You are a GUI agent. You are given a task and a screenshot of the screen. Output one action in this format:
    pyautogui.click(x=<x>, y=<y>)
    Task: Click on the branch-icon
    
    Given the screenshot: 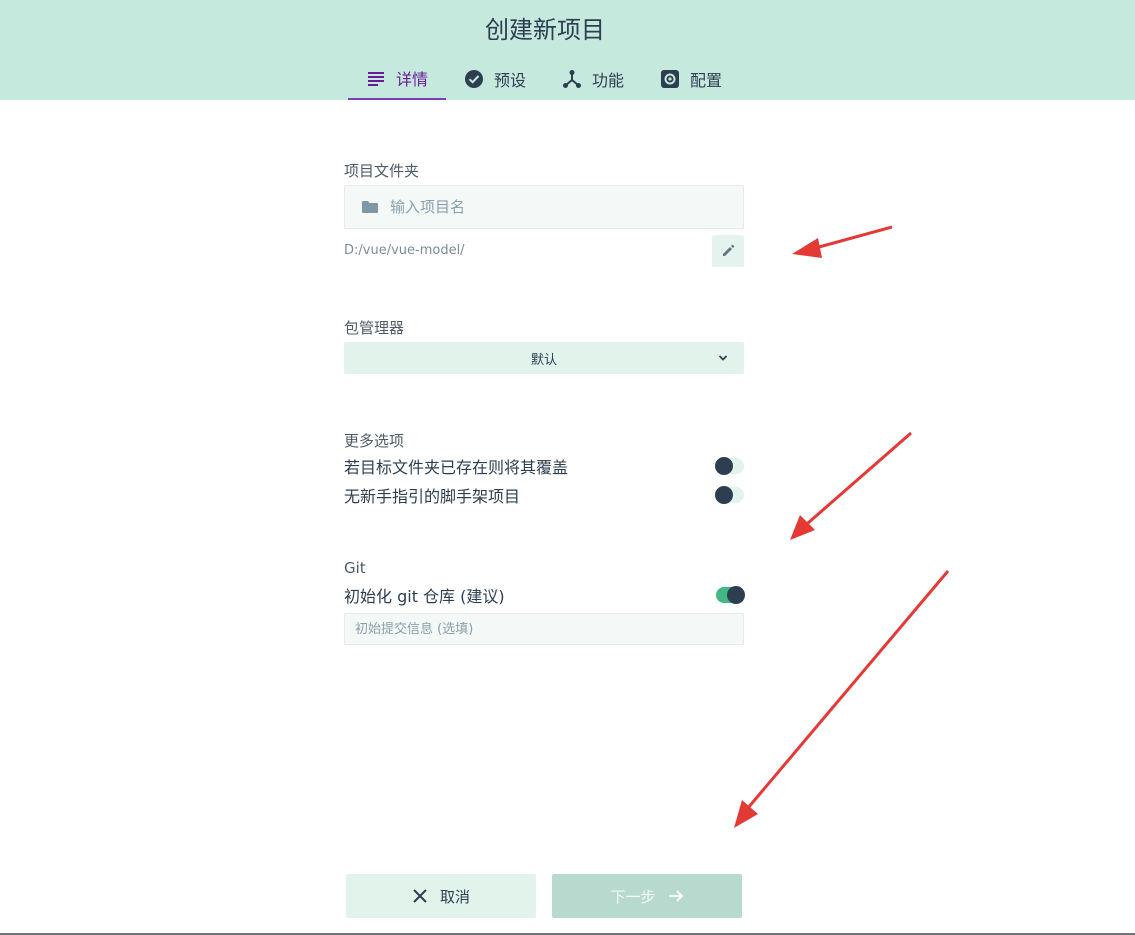 What is the action you would take?
    pyautogui.click(x=571, y=79)
    